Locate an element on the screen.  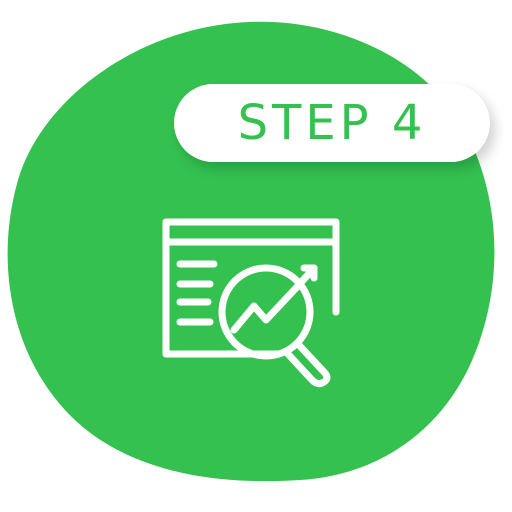
trend-line is located at coordinates (265, 309).